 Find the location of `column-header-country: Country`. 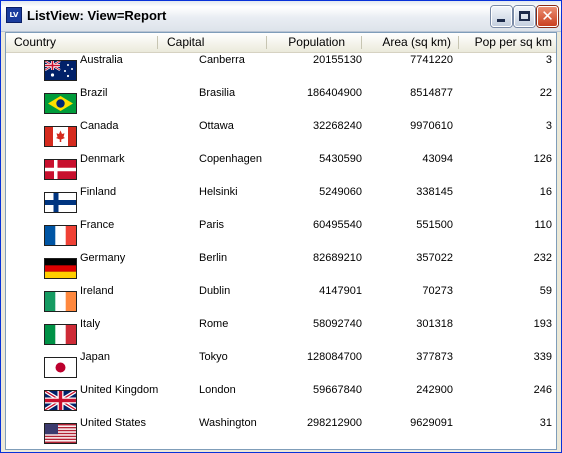

column-header-country: Country is located at coordinates (35, 42).